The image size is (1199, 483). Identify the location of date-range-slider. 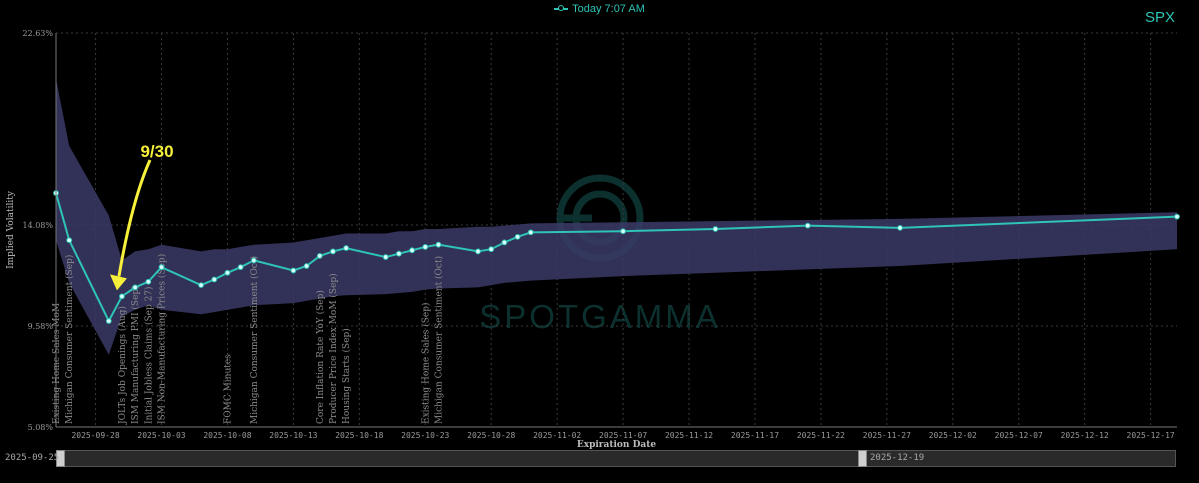
(616, 458).